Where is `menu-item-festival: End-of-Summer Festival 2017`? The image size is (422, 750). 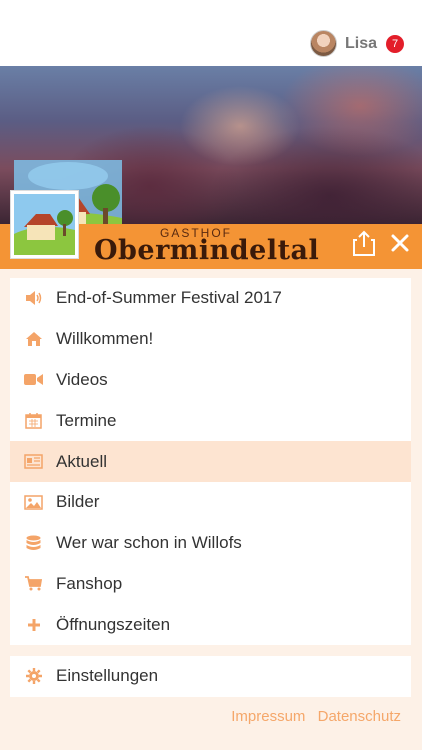
menu-item-festival: End-of-Summer Festival 2017 is located at coordinates (210, 298).